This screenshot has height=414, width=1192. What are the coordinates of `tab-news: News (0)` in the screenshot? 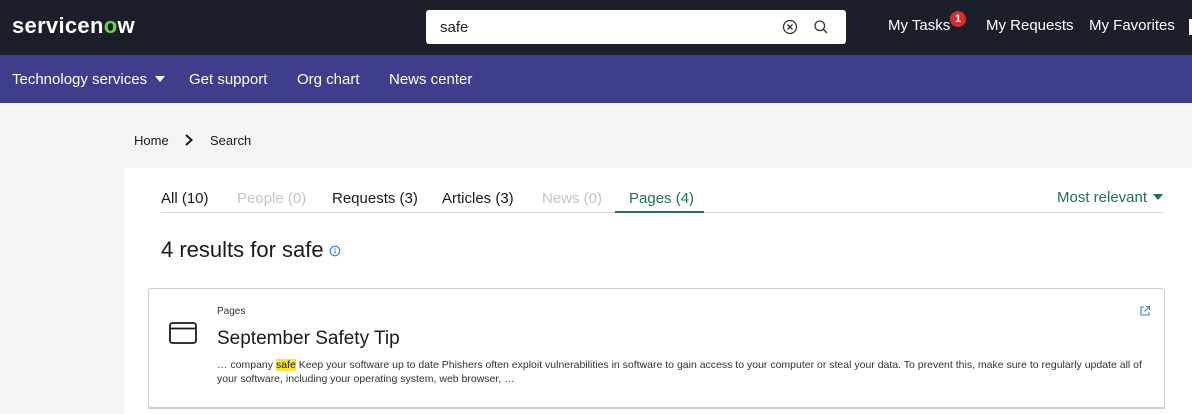 It's located at (572, 198).